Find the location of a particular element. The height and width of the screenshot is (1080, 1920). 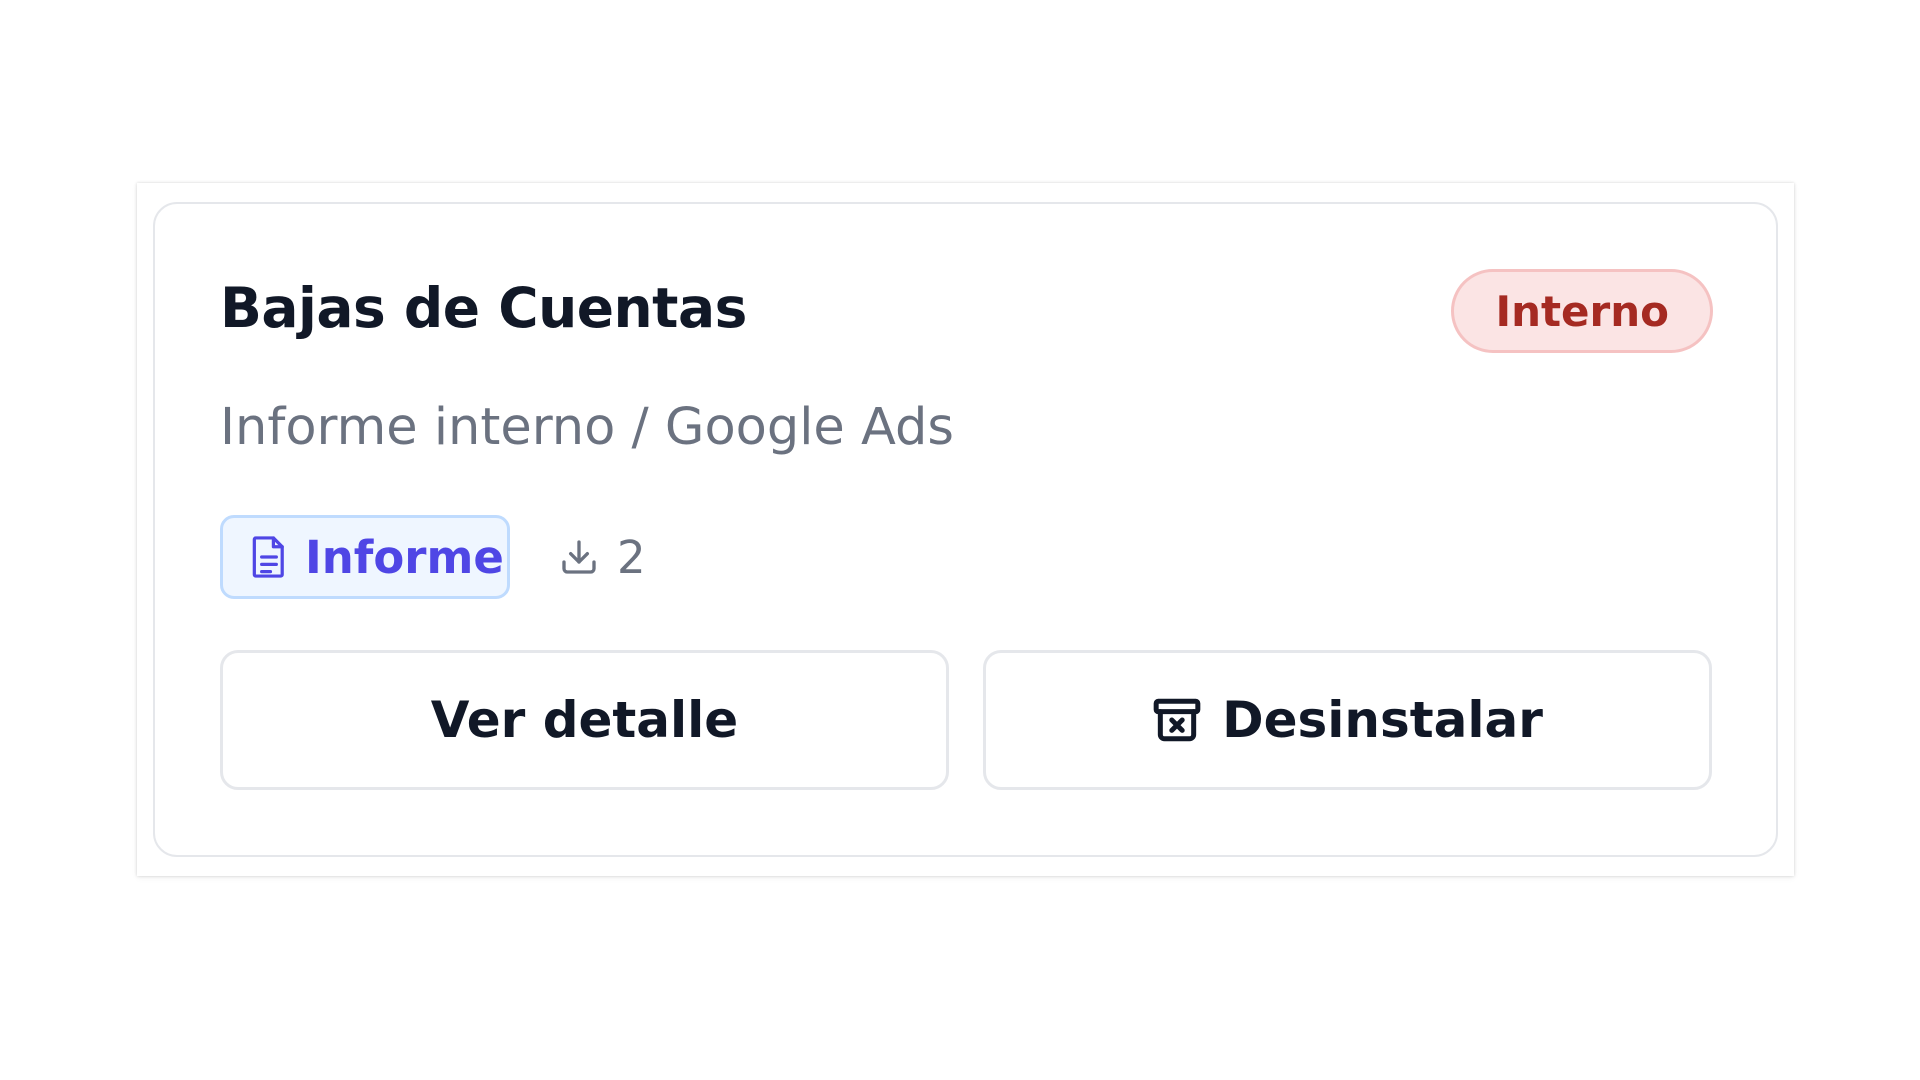

uninstall-button: Desinstalar is located at coordinates (1347, 720).